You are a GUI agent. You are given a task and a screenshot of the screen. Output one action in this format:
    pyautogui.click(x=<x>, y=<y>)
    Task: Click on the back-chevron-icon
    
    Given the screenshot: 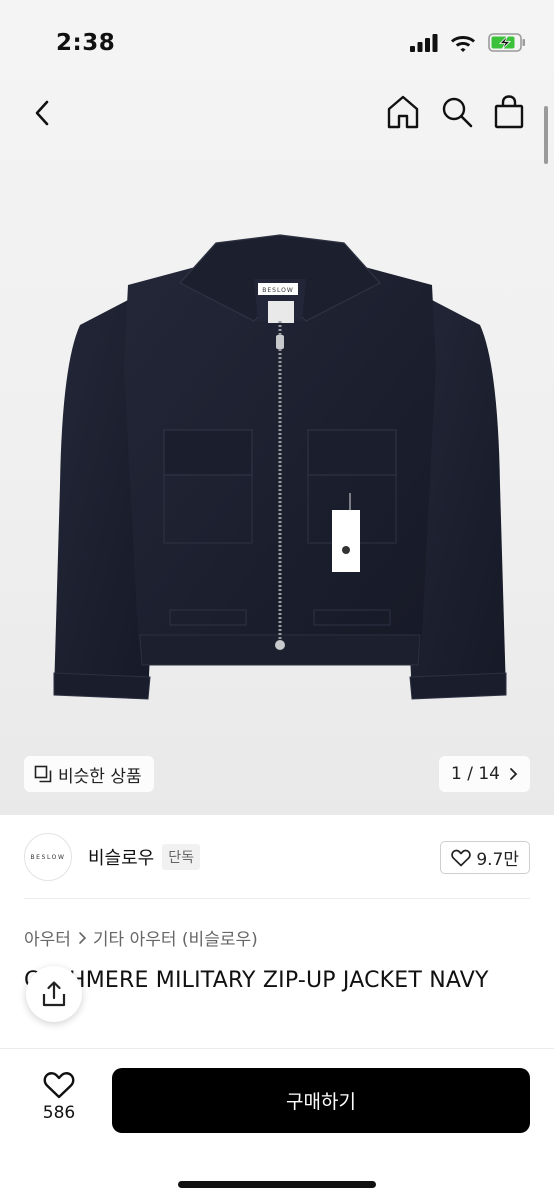 What is the action you would take?
    pyautogui.click(x=42, y=113)
    